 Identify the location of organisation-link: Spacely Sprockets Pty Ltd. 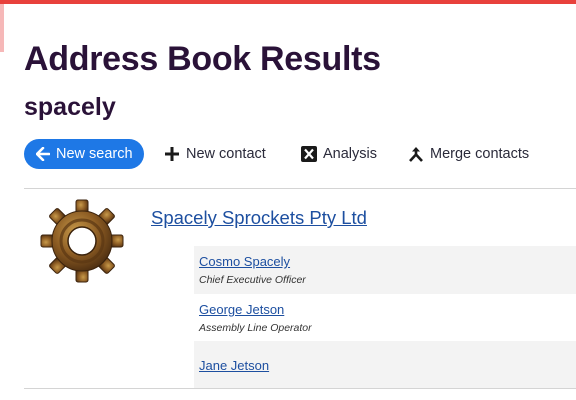
(259, 218).